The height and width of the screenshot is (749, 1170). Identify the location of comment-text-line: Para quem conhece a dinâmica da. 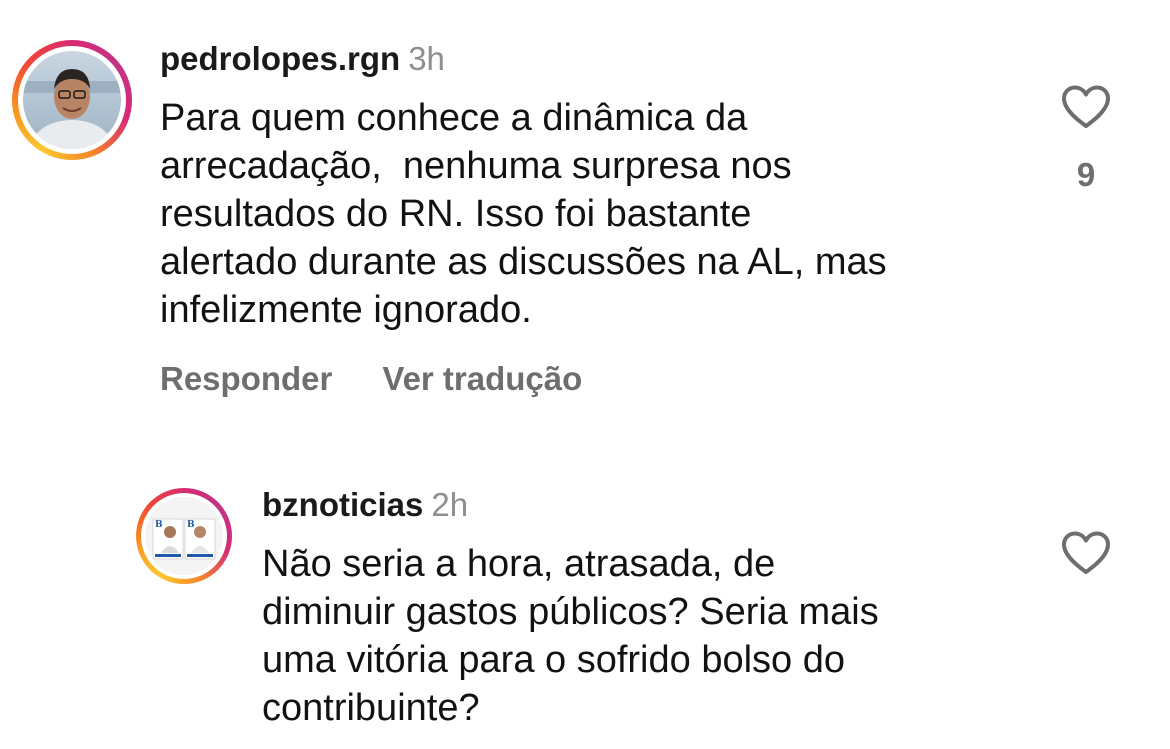
(454, 118).